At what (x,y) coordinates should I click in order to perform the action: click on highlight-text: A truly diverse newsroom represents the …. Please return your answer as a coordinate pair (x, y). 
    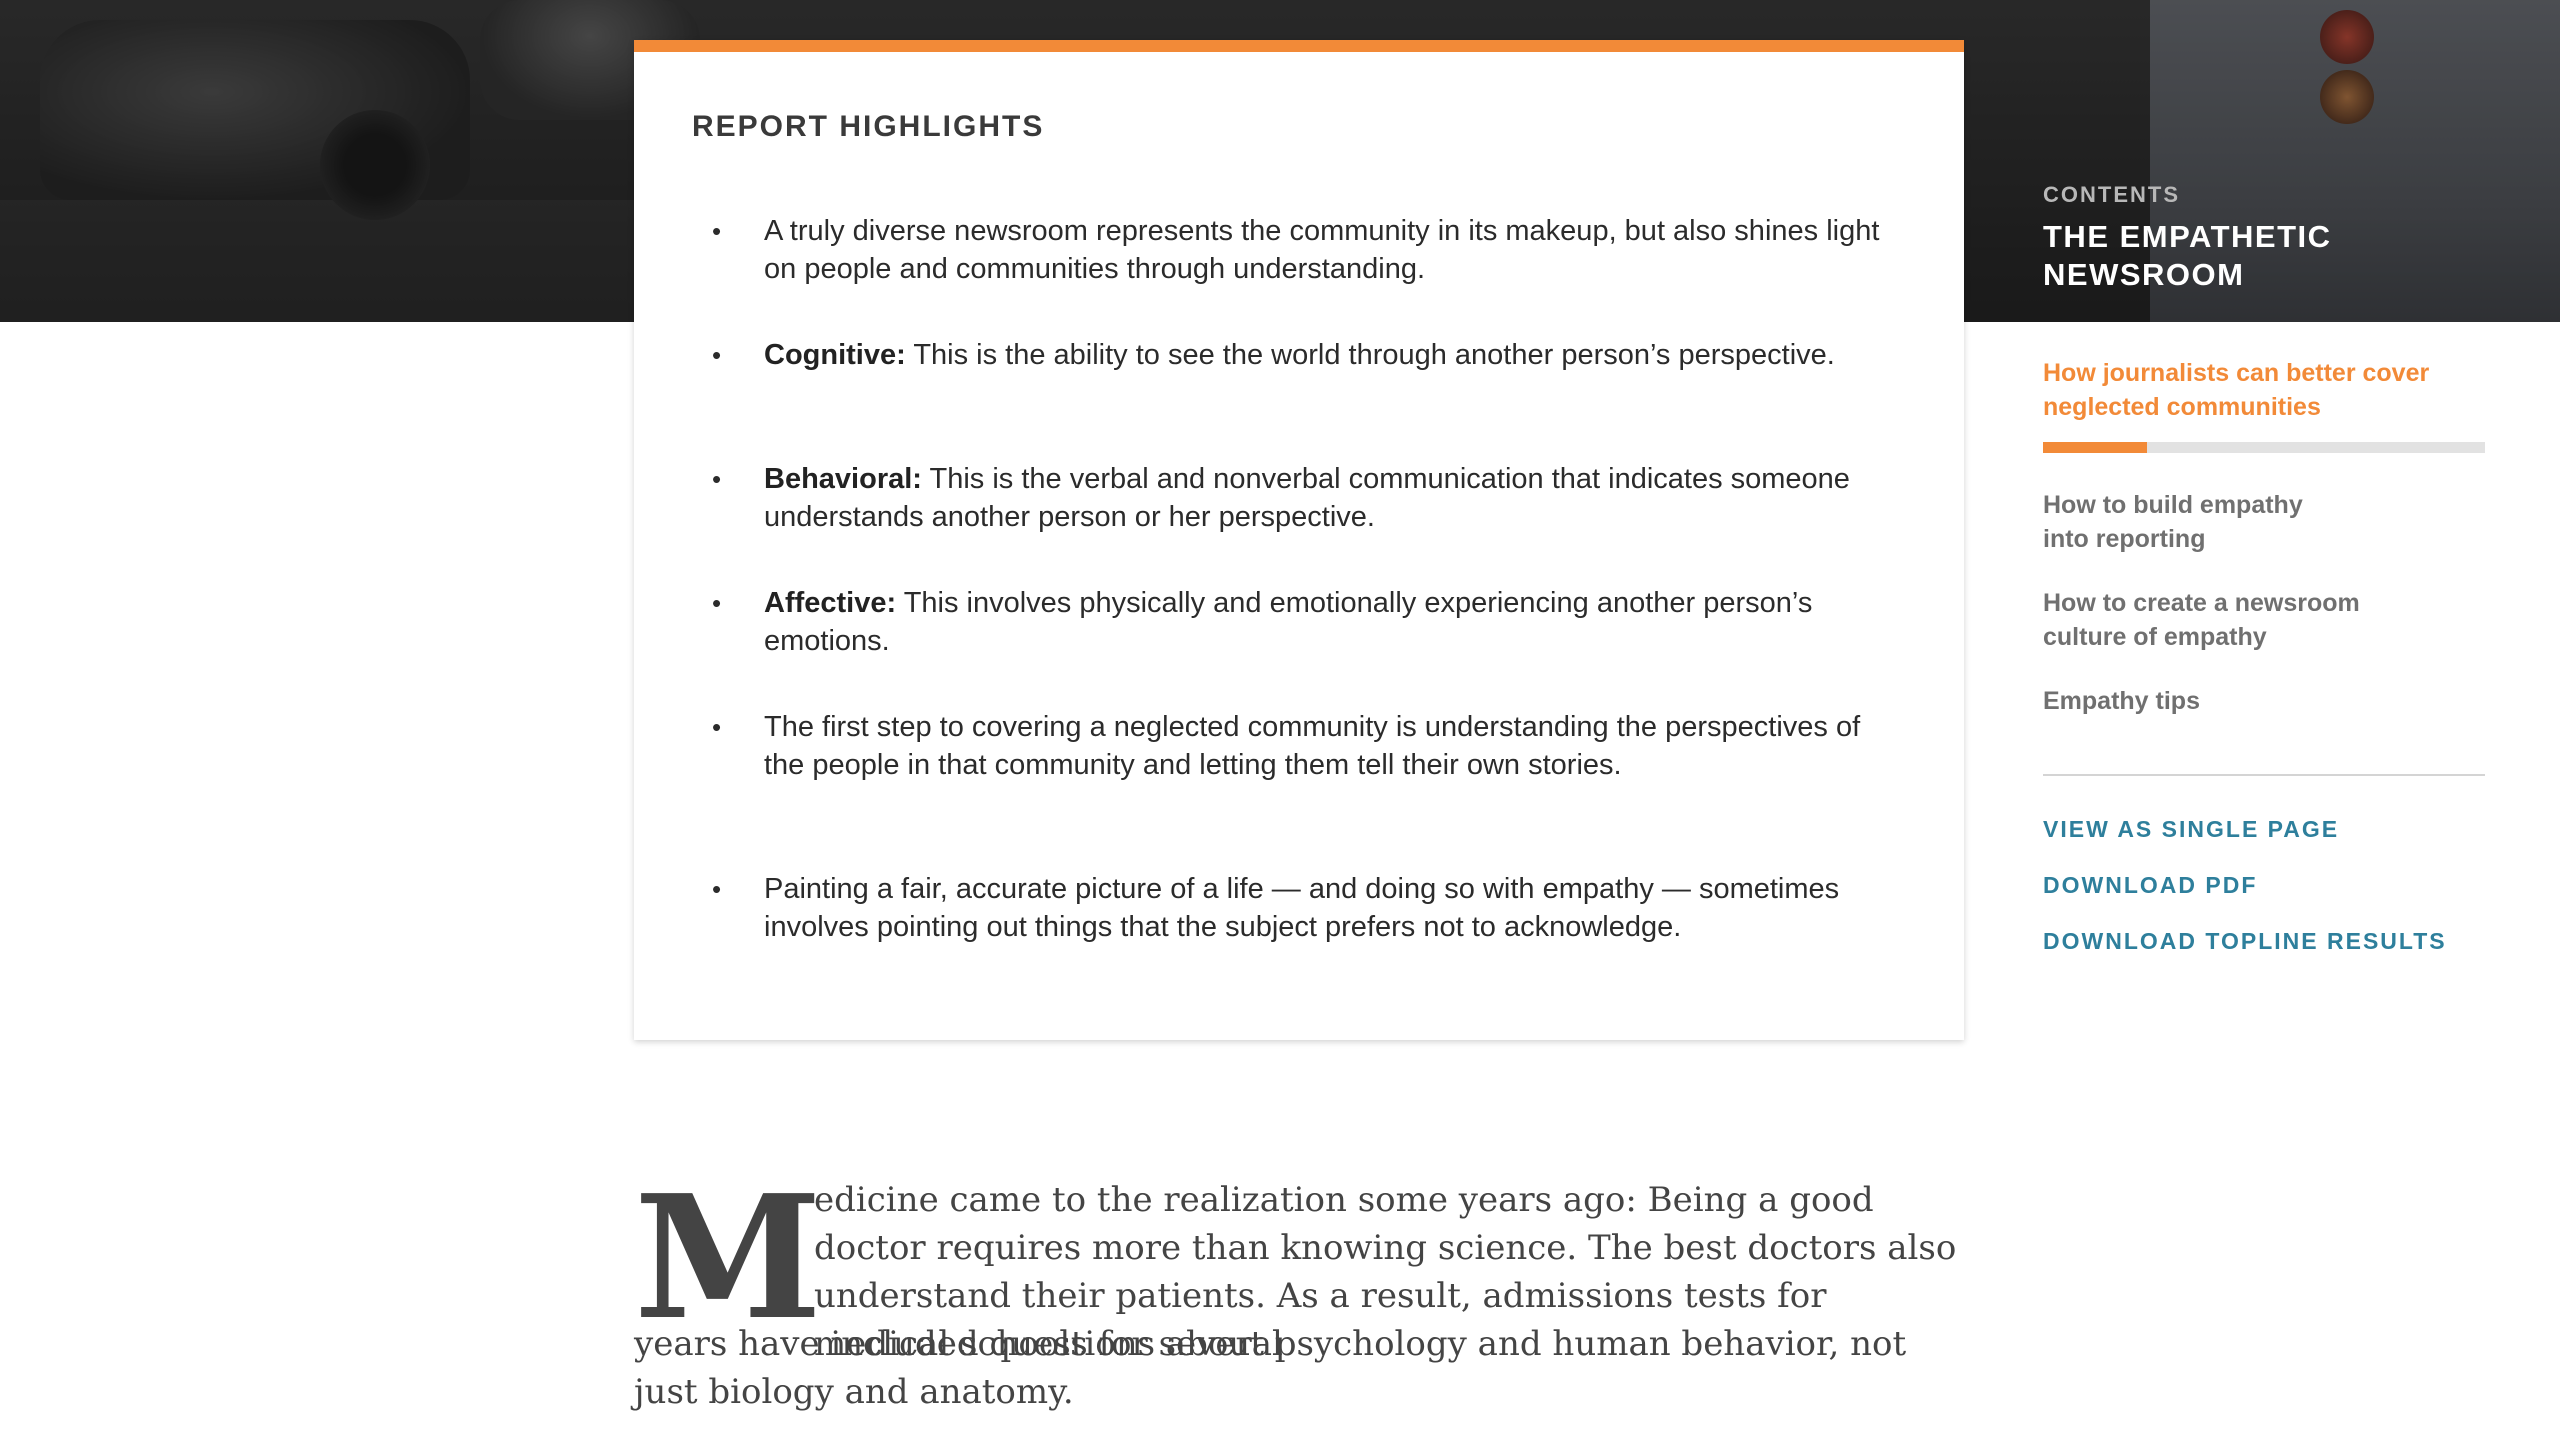
    Looking at the image, I should click on (1322, 250).